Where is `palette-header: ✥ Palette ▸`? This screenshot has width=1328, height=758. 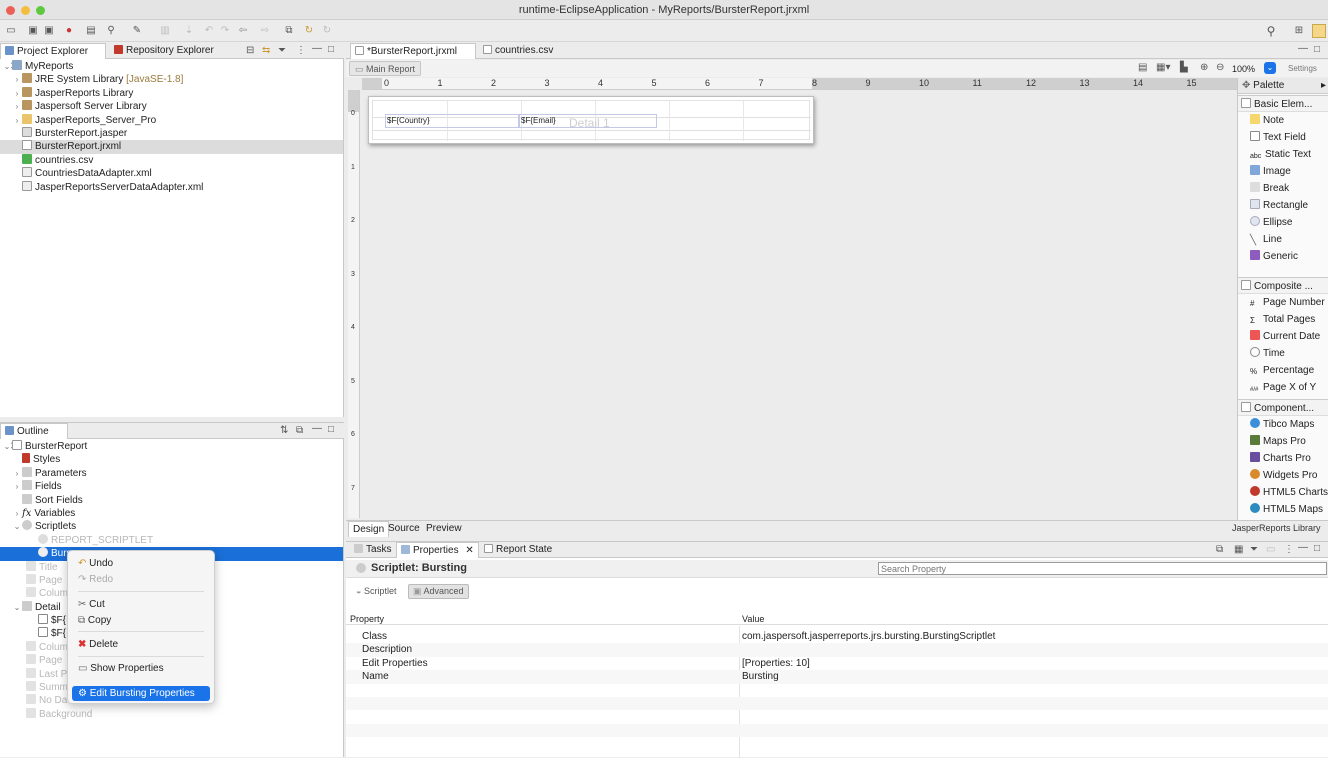 palette-header: ✥ Palette ▸ is located at coordinates (1283, 86).